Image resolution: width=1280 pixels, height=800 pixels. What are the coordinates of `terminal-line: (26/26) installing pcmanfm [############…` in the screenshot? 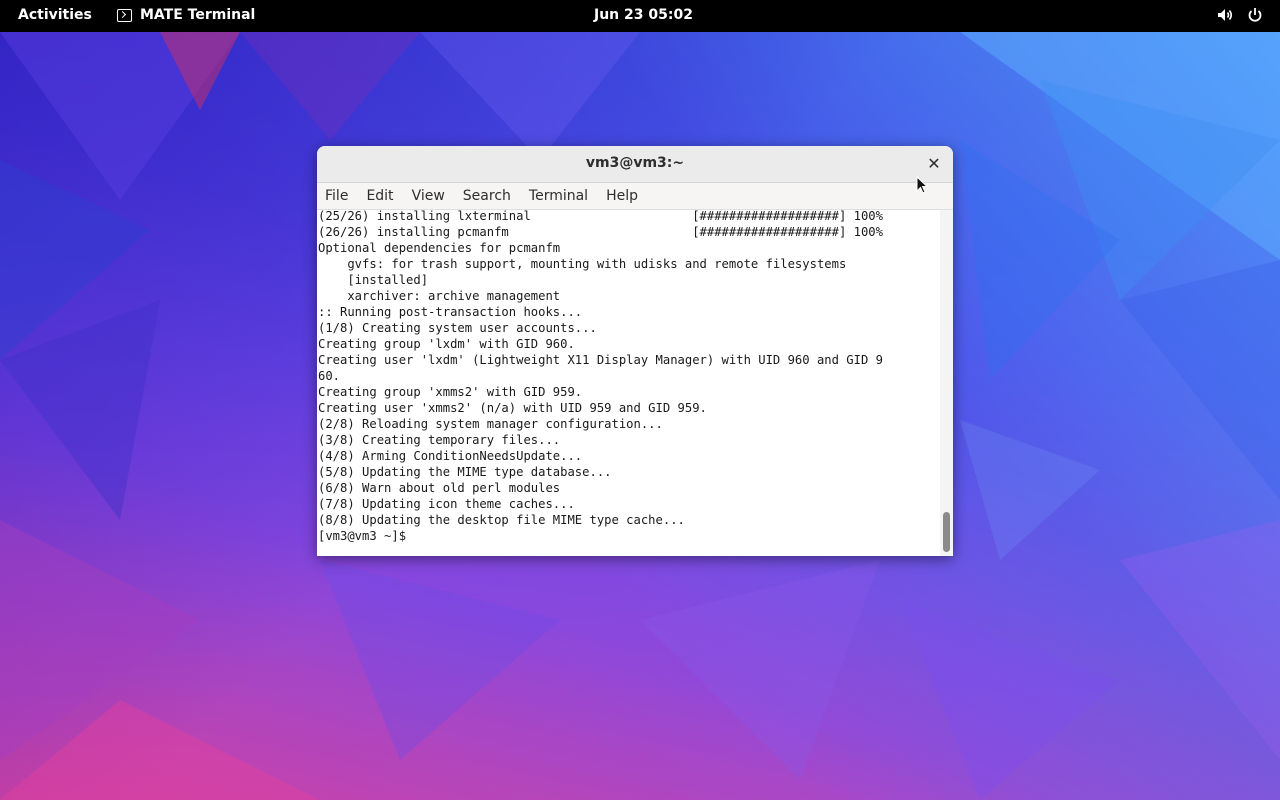 It's located at (600, 232).